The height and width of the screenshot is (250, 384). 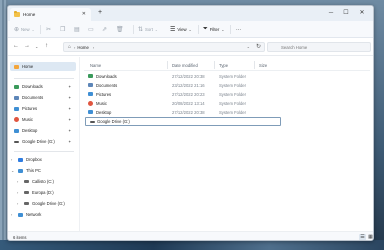 What do you see at coordinates (32, 86) in the screenshot?
I see `sidebar-item-label: Downloads` at bounding box center [32, 86].